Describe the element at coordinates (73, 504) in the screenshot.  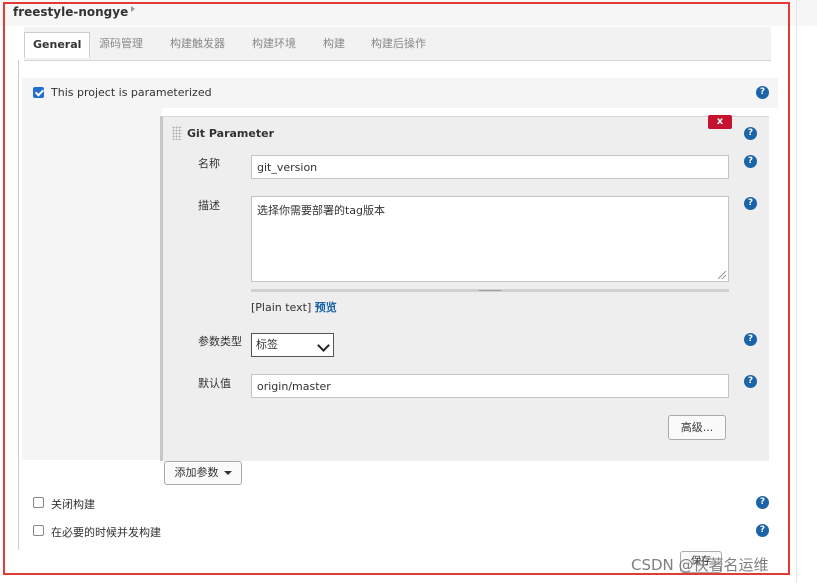
I see `disable-build-label: 关闭构建` at that location.